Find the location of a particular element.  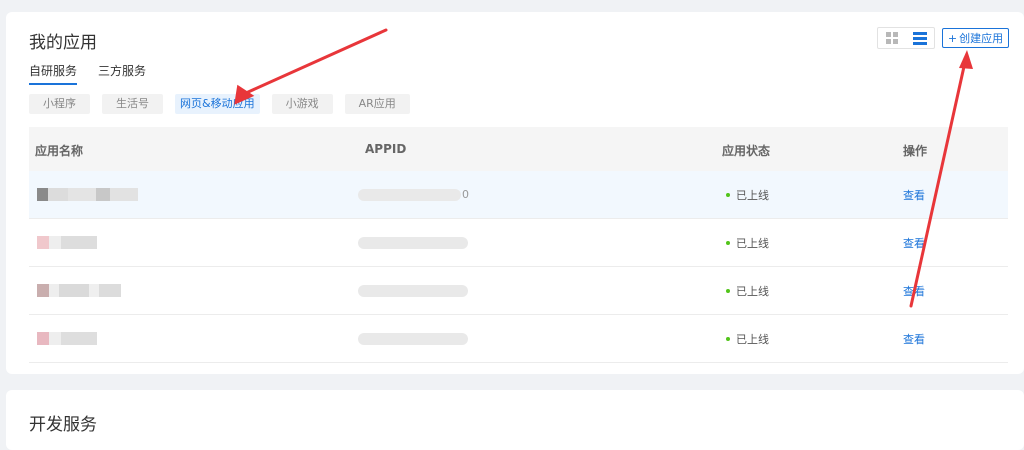

category-web-mobile: 网页&移动应用 is located at coordinates (217, 104).